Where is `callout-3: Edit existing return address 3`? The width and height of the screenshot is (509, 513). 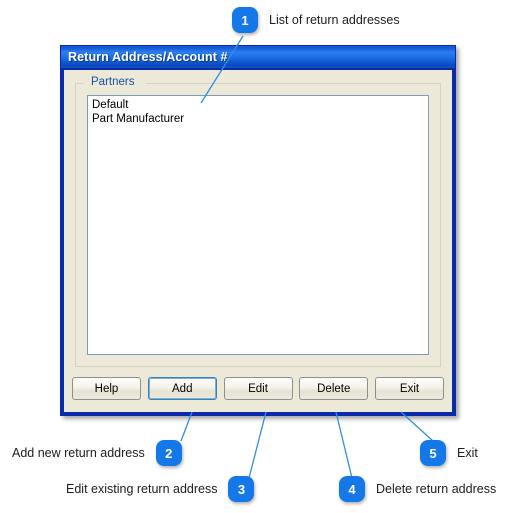
callout-3: Edit existing return address 3 is located at coordinates (160, 489).